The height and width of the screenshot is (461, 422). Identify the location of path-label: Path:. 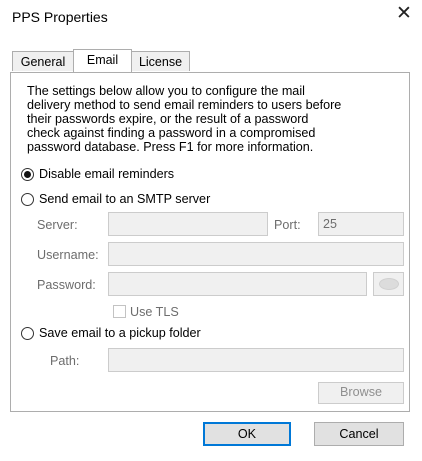
(65, 361).